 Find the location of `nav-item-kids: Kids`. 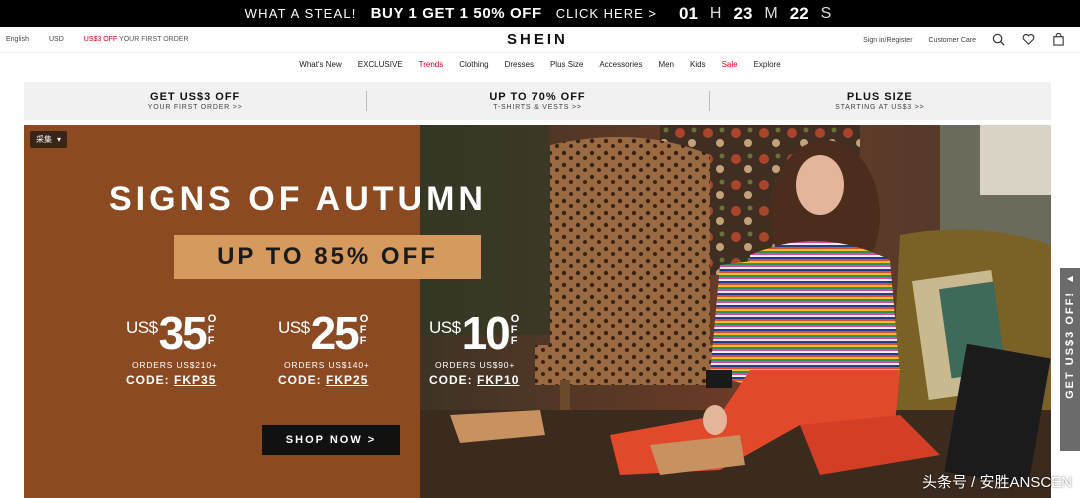

nav-item-kids: Kids is located at coordinates (698, 68).